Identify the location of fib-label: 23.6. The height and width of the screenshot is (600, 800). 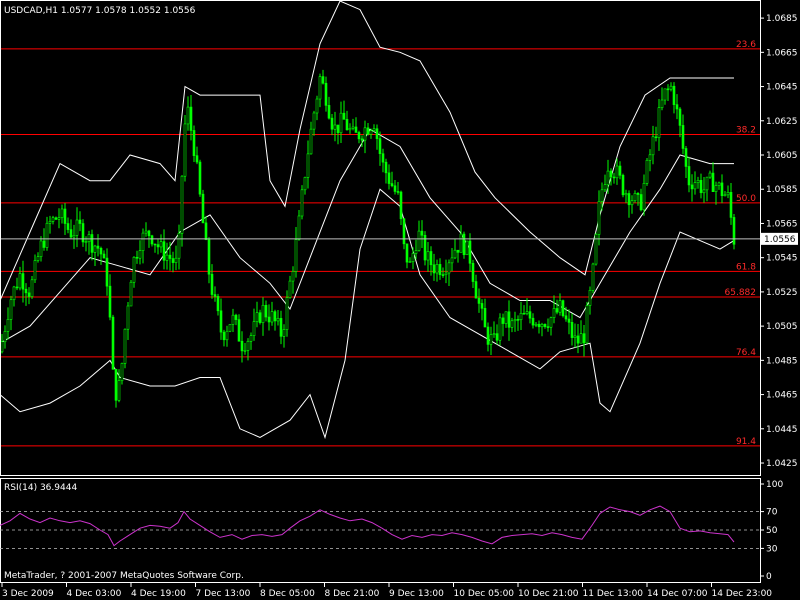
(746, 45).